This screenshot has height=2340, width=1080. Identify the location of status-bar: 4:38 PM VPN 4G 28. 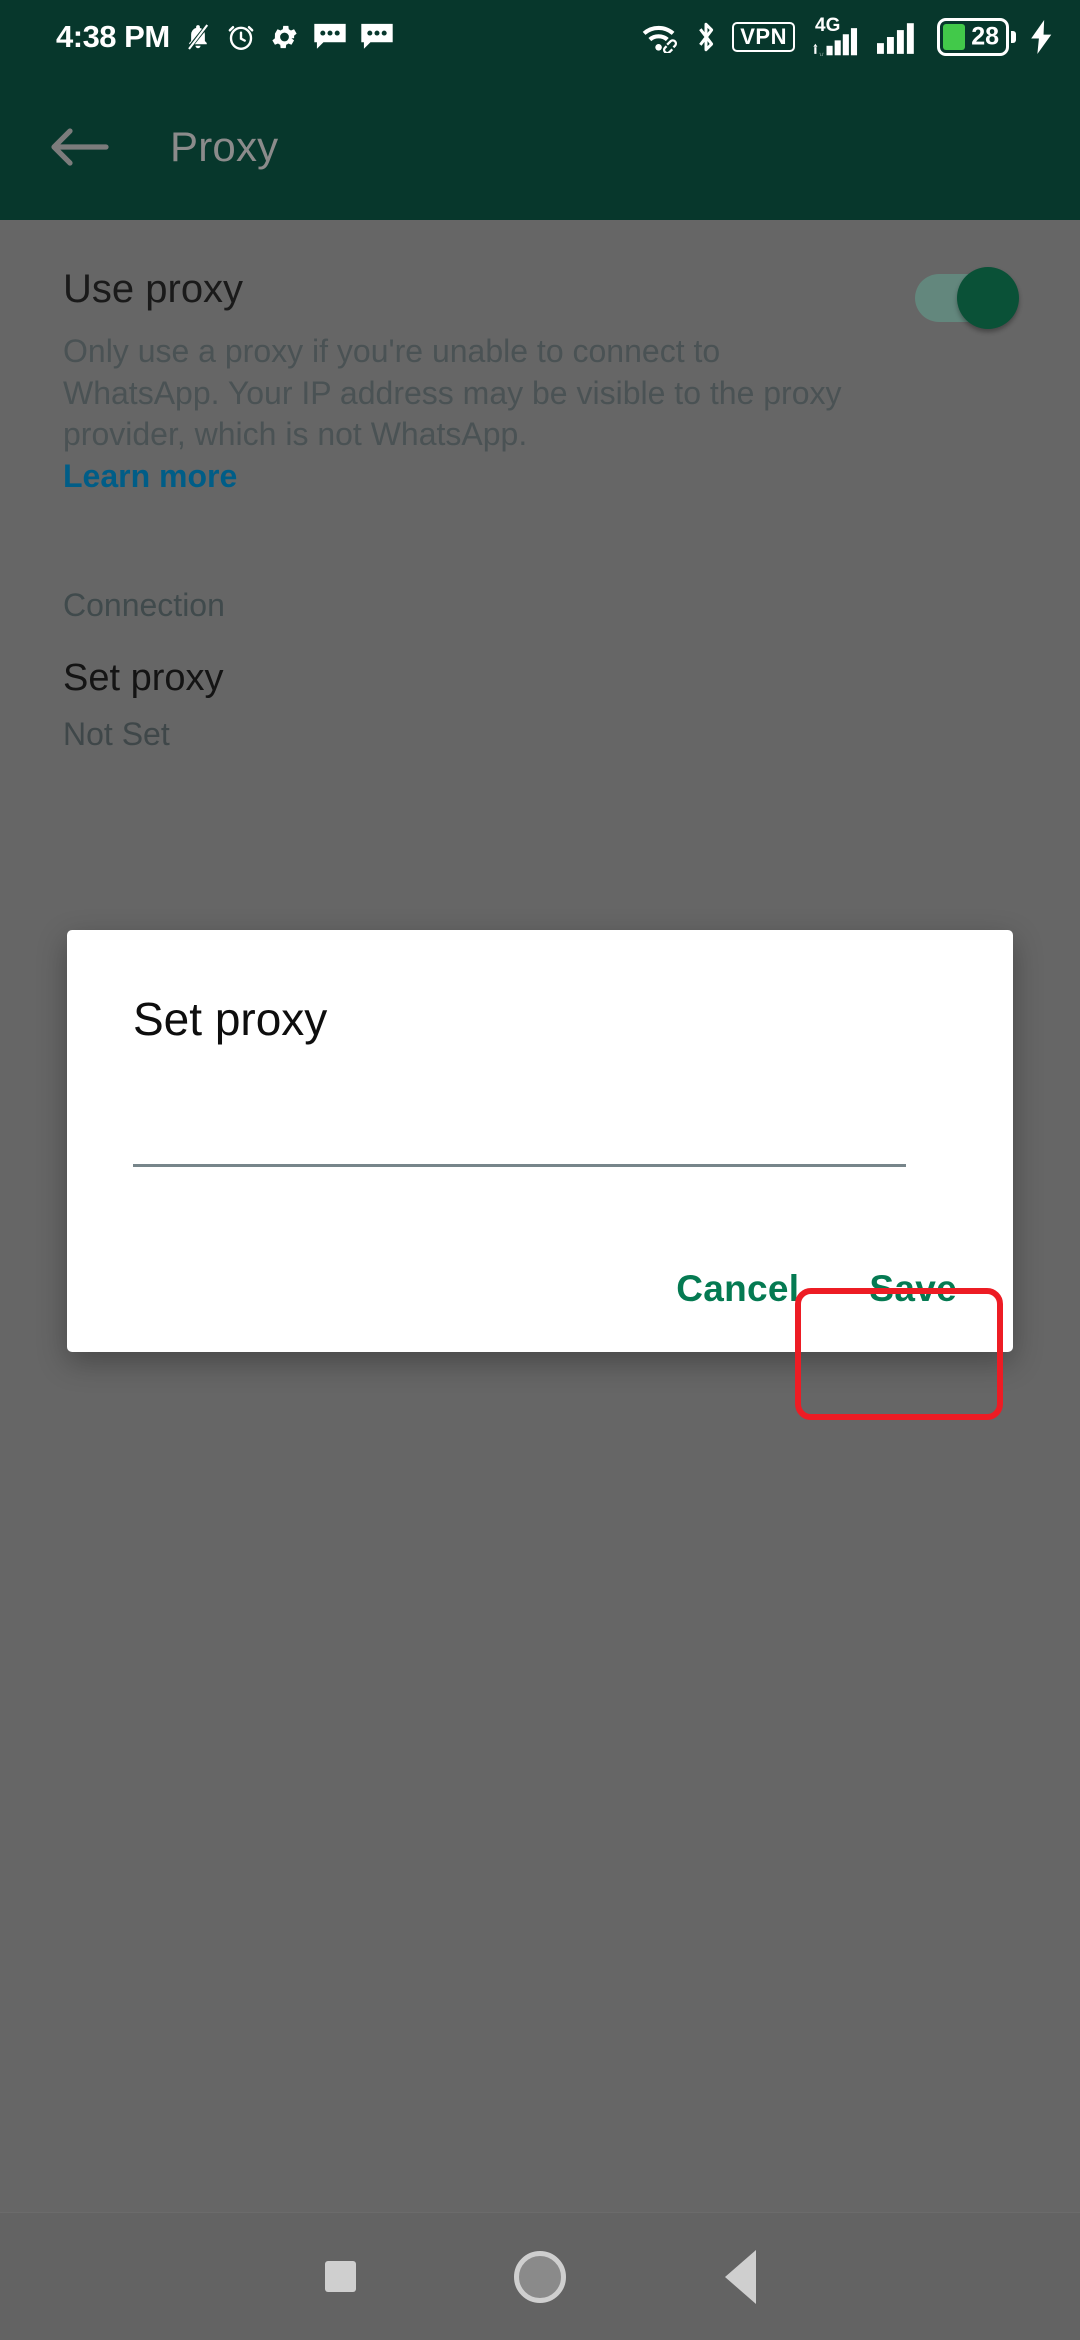
(540, 36).